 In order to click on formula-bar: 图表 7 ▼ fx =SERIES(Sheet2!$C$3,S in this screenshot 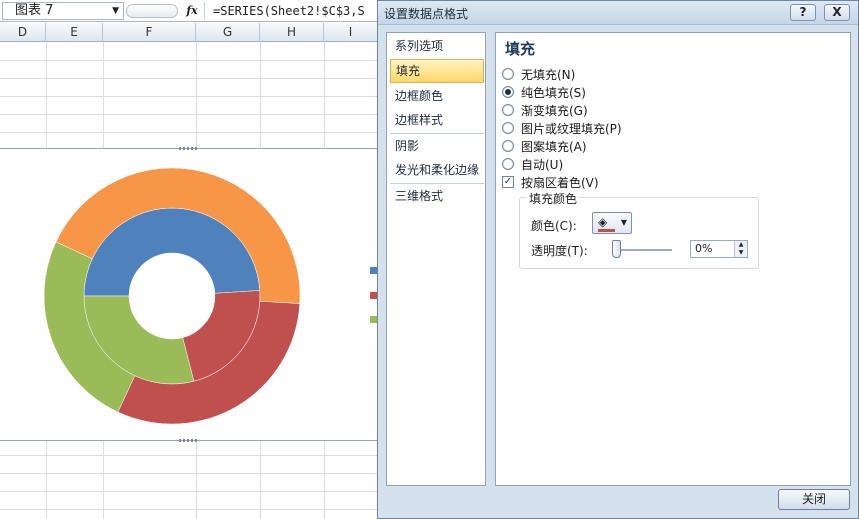, I will do `click(188, 11)`.